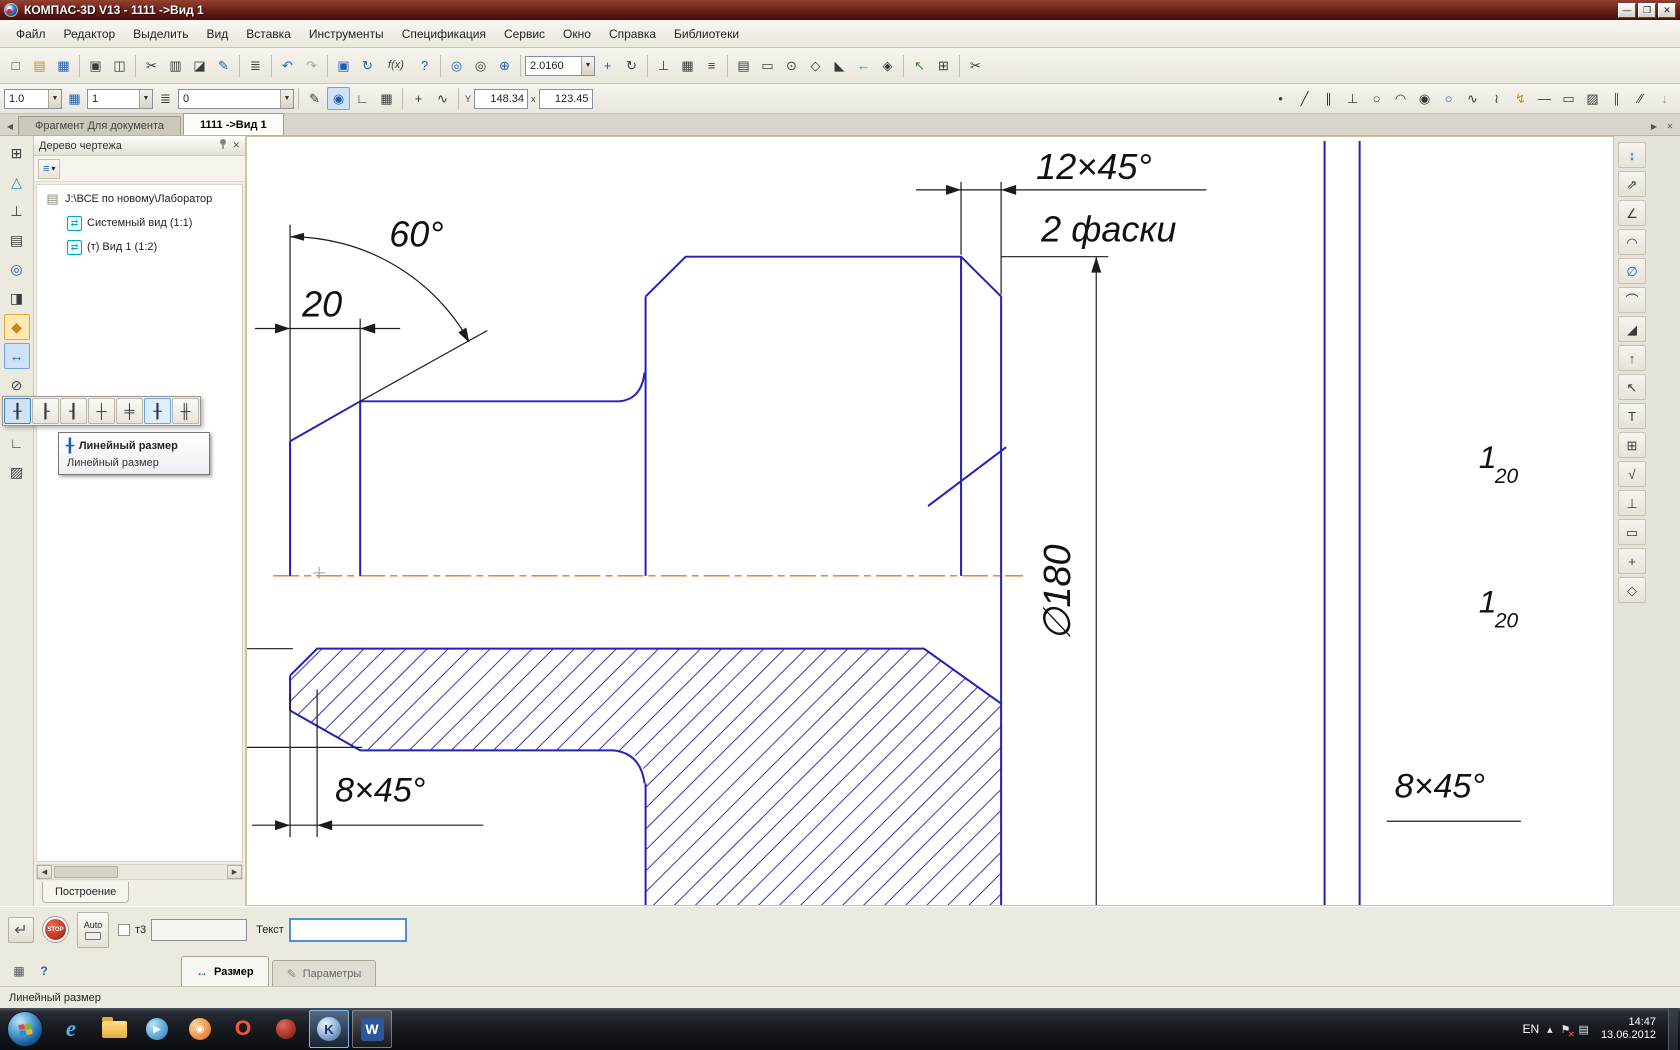  Describe the element at coordinates (1627, 10) in the screenshot. I see `minimize-button: —` at that location.